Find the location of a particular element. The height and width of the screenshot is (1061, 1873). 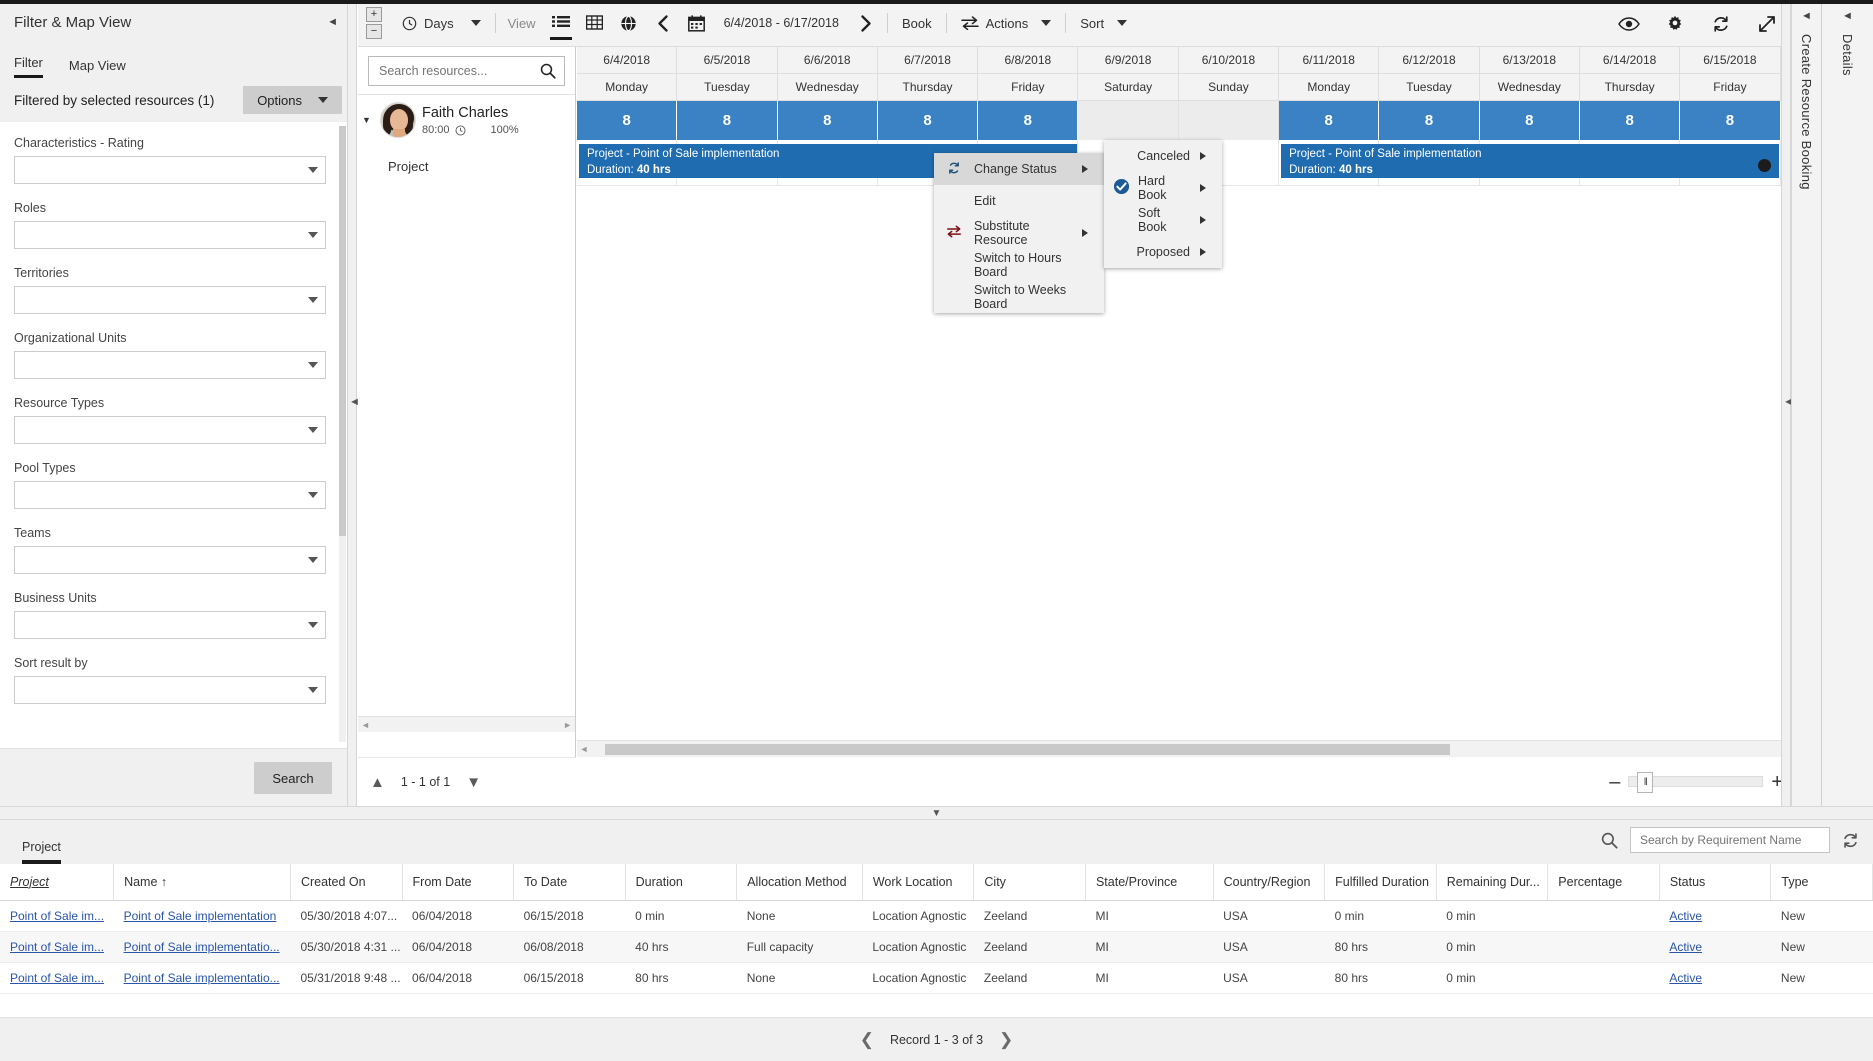

organizational-units-select is located at coordinates (170, 365).